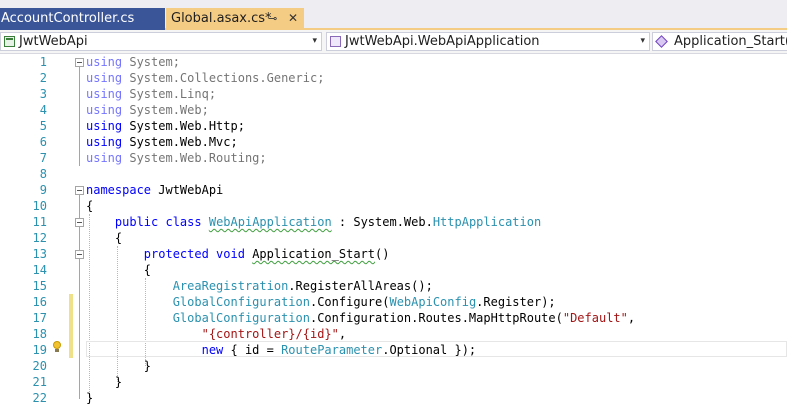  I want to click on line-number: 3, so click(43, 94).